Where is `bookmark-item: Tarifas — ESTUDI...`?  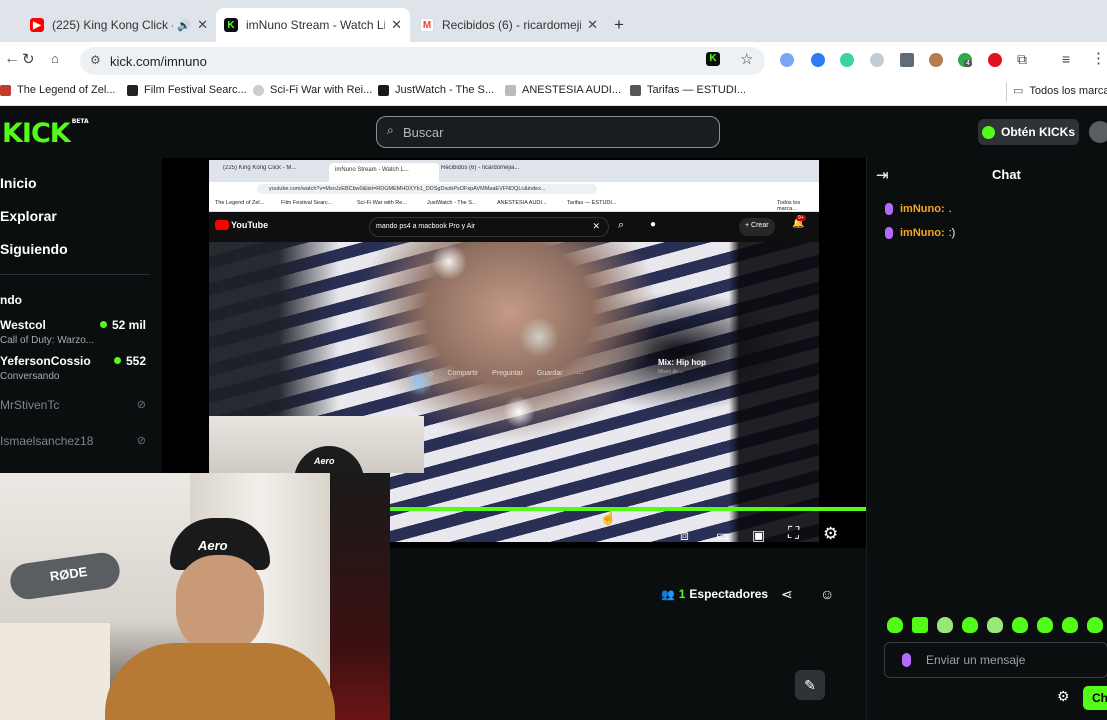 bookmark-item: Tarifas — ESTUDI... is located at coordinates (688, 90).